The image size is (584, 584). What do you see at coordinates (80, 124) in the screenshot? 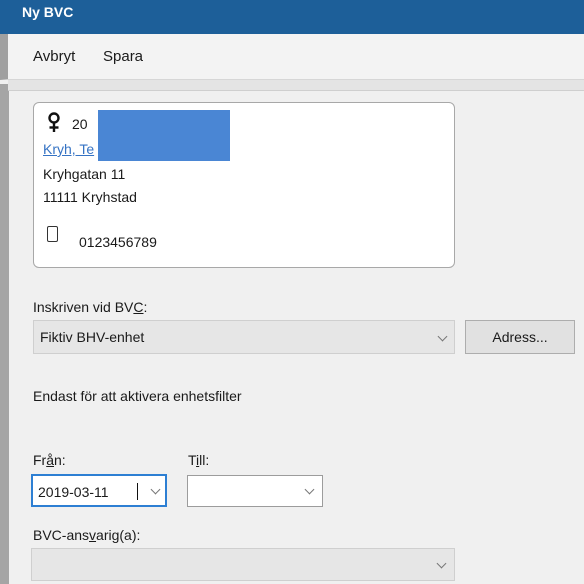
I see `patient-id: 20` at bounding box center [80, 124].